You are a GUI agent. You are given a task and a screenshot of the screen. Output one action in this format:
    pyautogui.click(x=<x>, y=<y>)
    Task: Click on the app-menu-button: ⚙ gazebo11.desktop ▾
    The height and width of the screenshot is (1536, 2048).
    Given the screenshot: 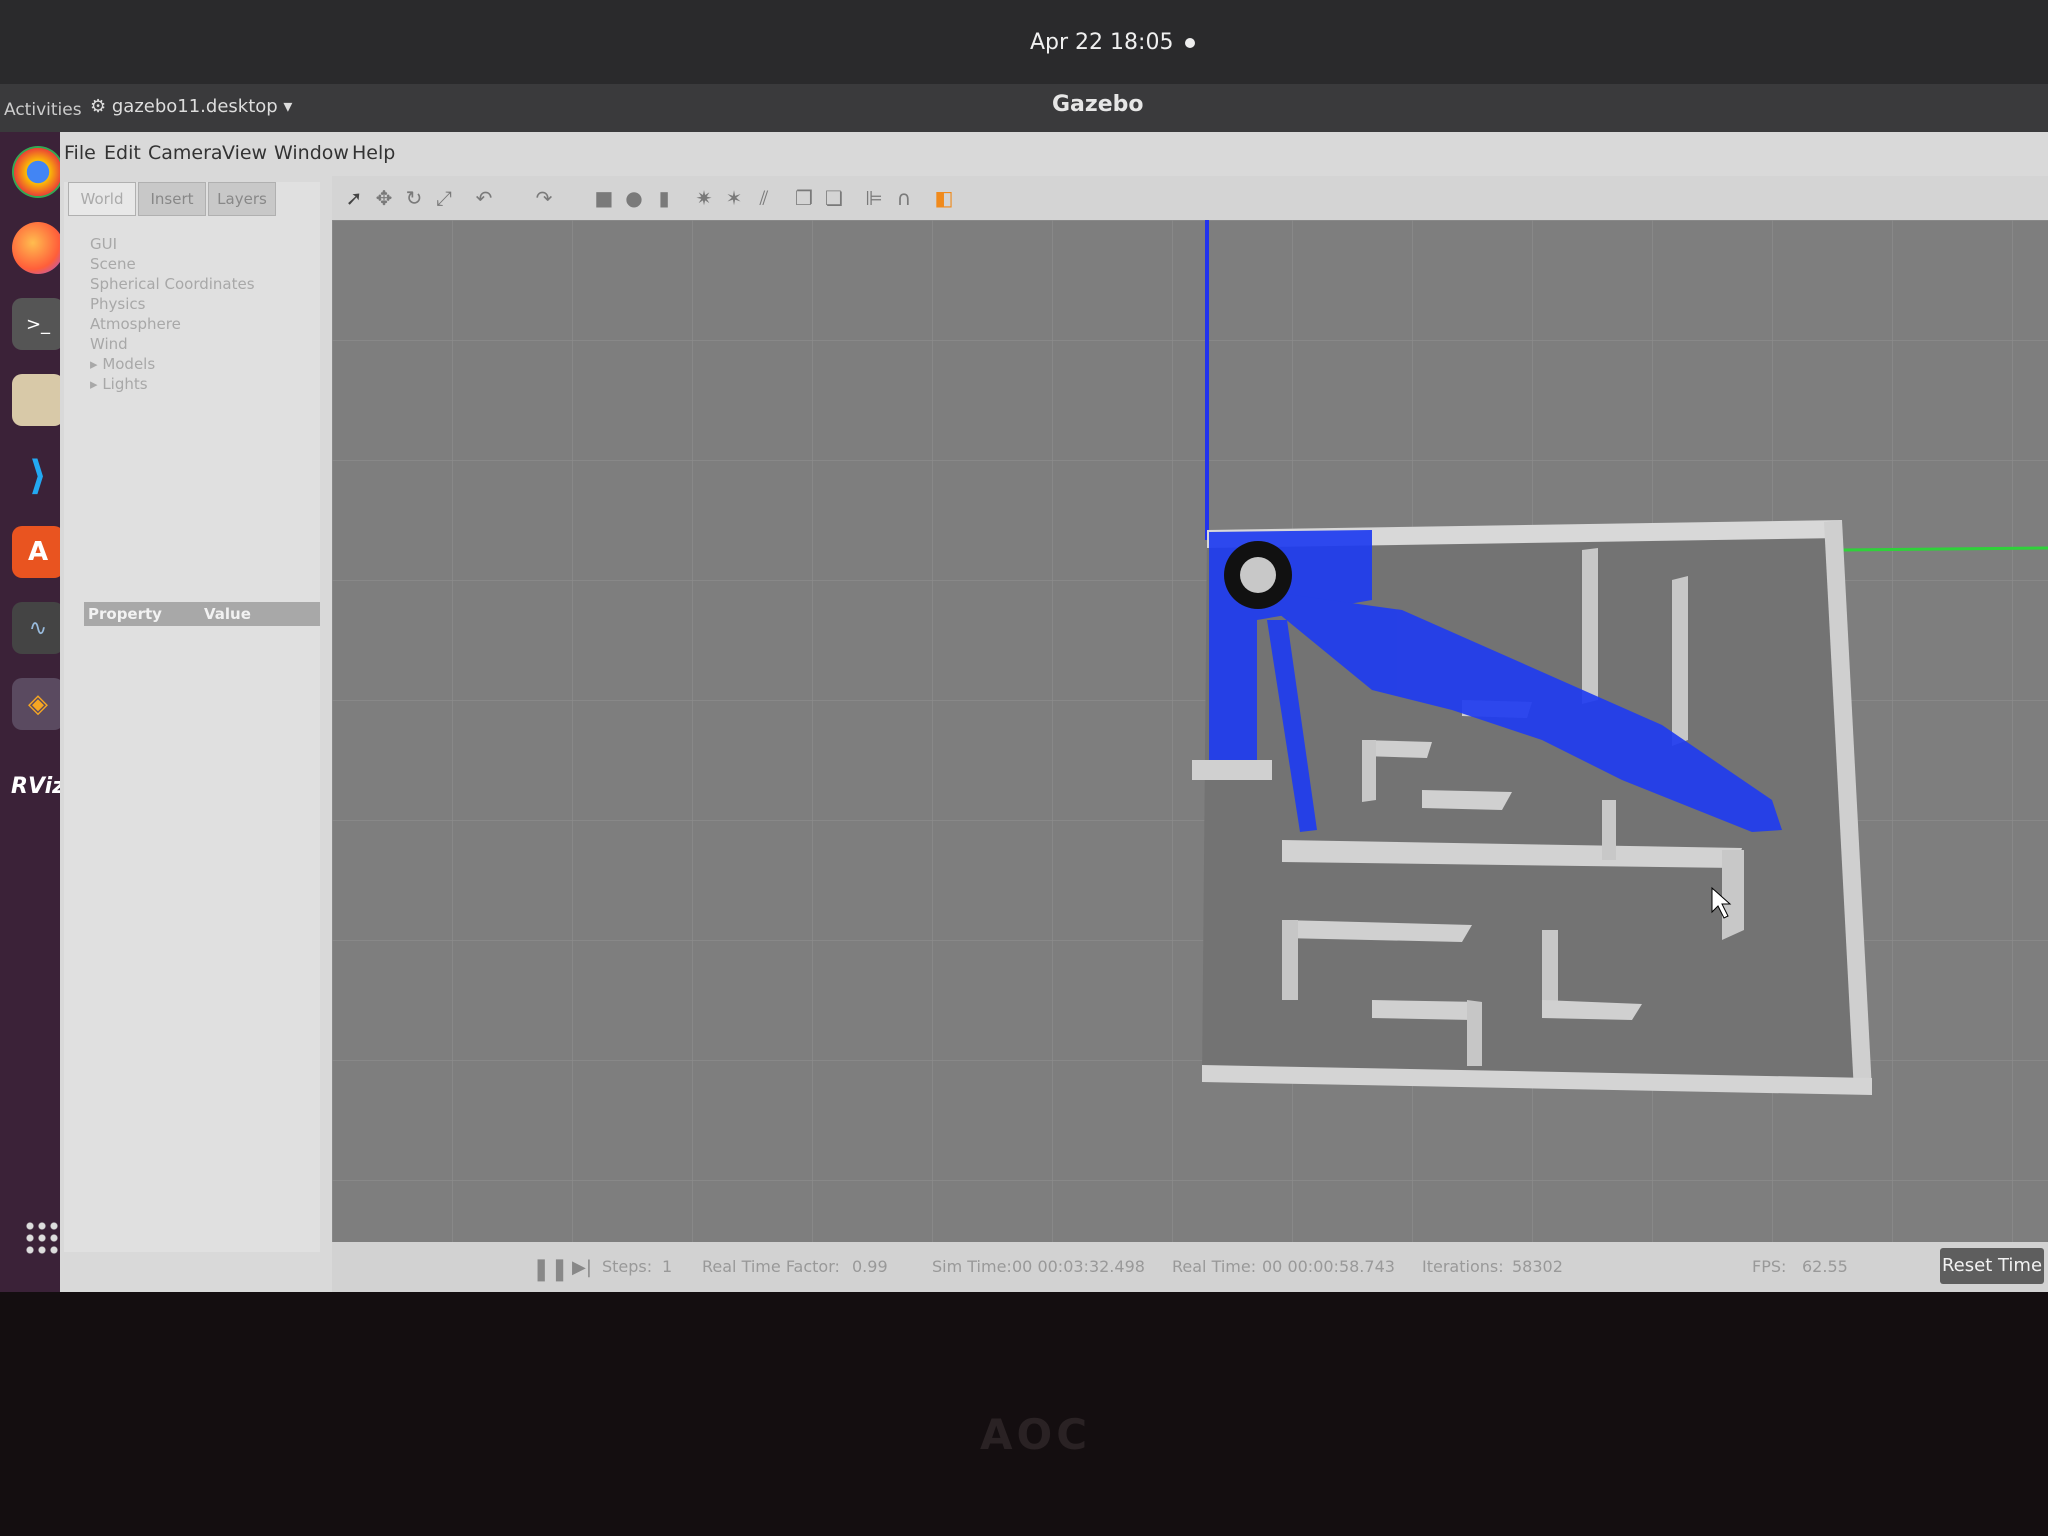 What is the action you would take?
    pyautogui.click(x=191, y=106)
    